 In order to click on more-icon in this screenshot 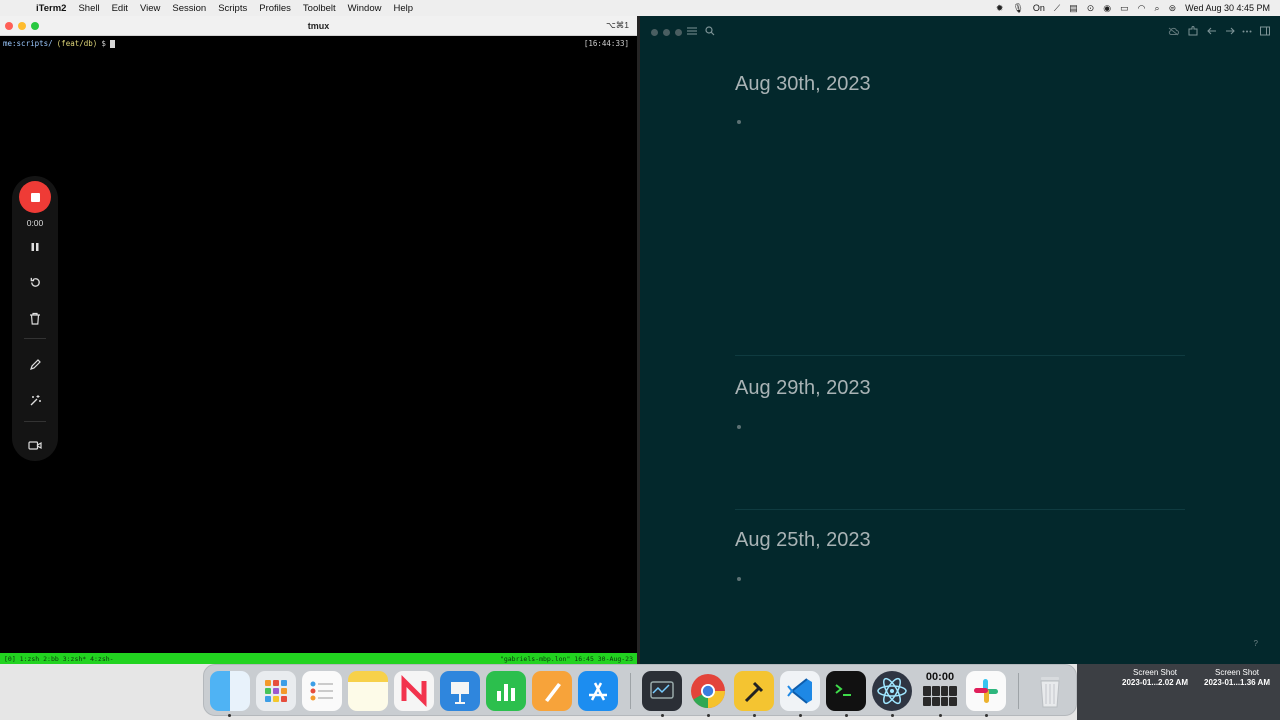, I will do `click(1247, 31)`.